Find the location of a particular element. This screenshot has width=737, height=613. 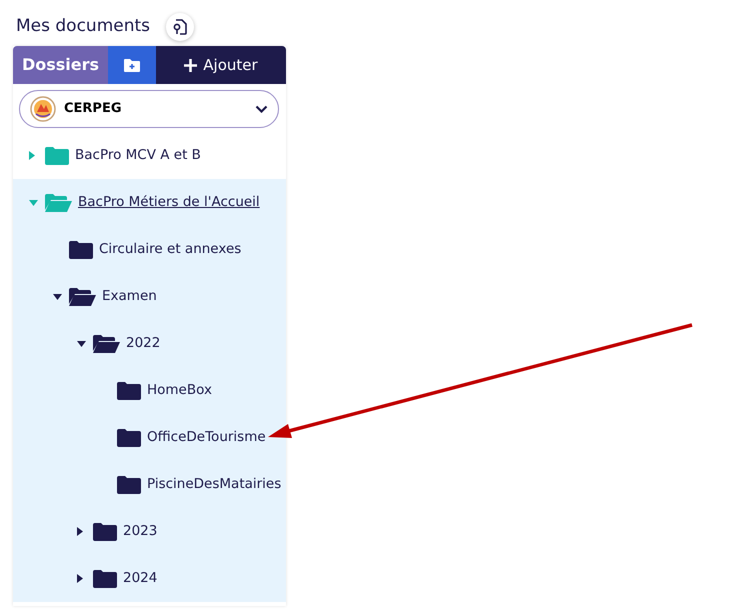

folder-item: 2023 is located at coordinates (140, 531).